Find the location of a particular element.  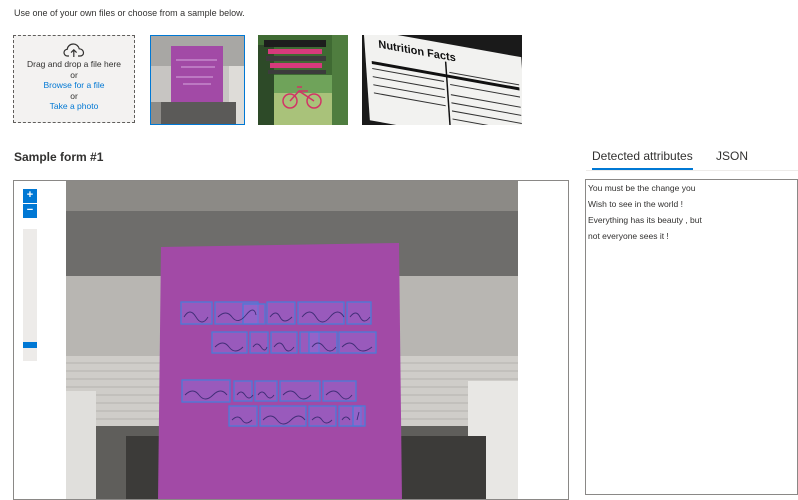

note-thumbnail-image is located at coordinates (197, 80).